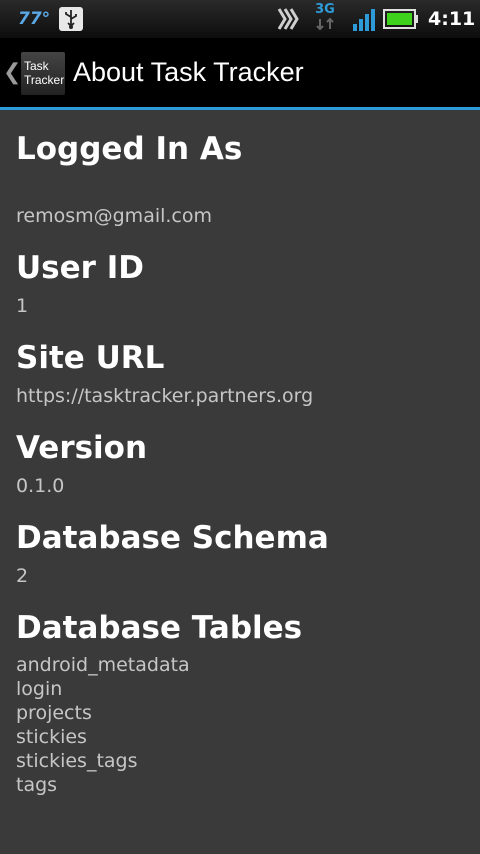 The width and height of the screenshot is (480, 854). What do you see at coordinates (172, 538) in the screenshot?
I see `database-schema-heading: Database Schema` at bounding box center [172, 538].